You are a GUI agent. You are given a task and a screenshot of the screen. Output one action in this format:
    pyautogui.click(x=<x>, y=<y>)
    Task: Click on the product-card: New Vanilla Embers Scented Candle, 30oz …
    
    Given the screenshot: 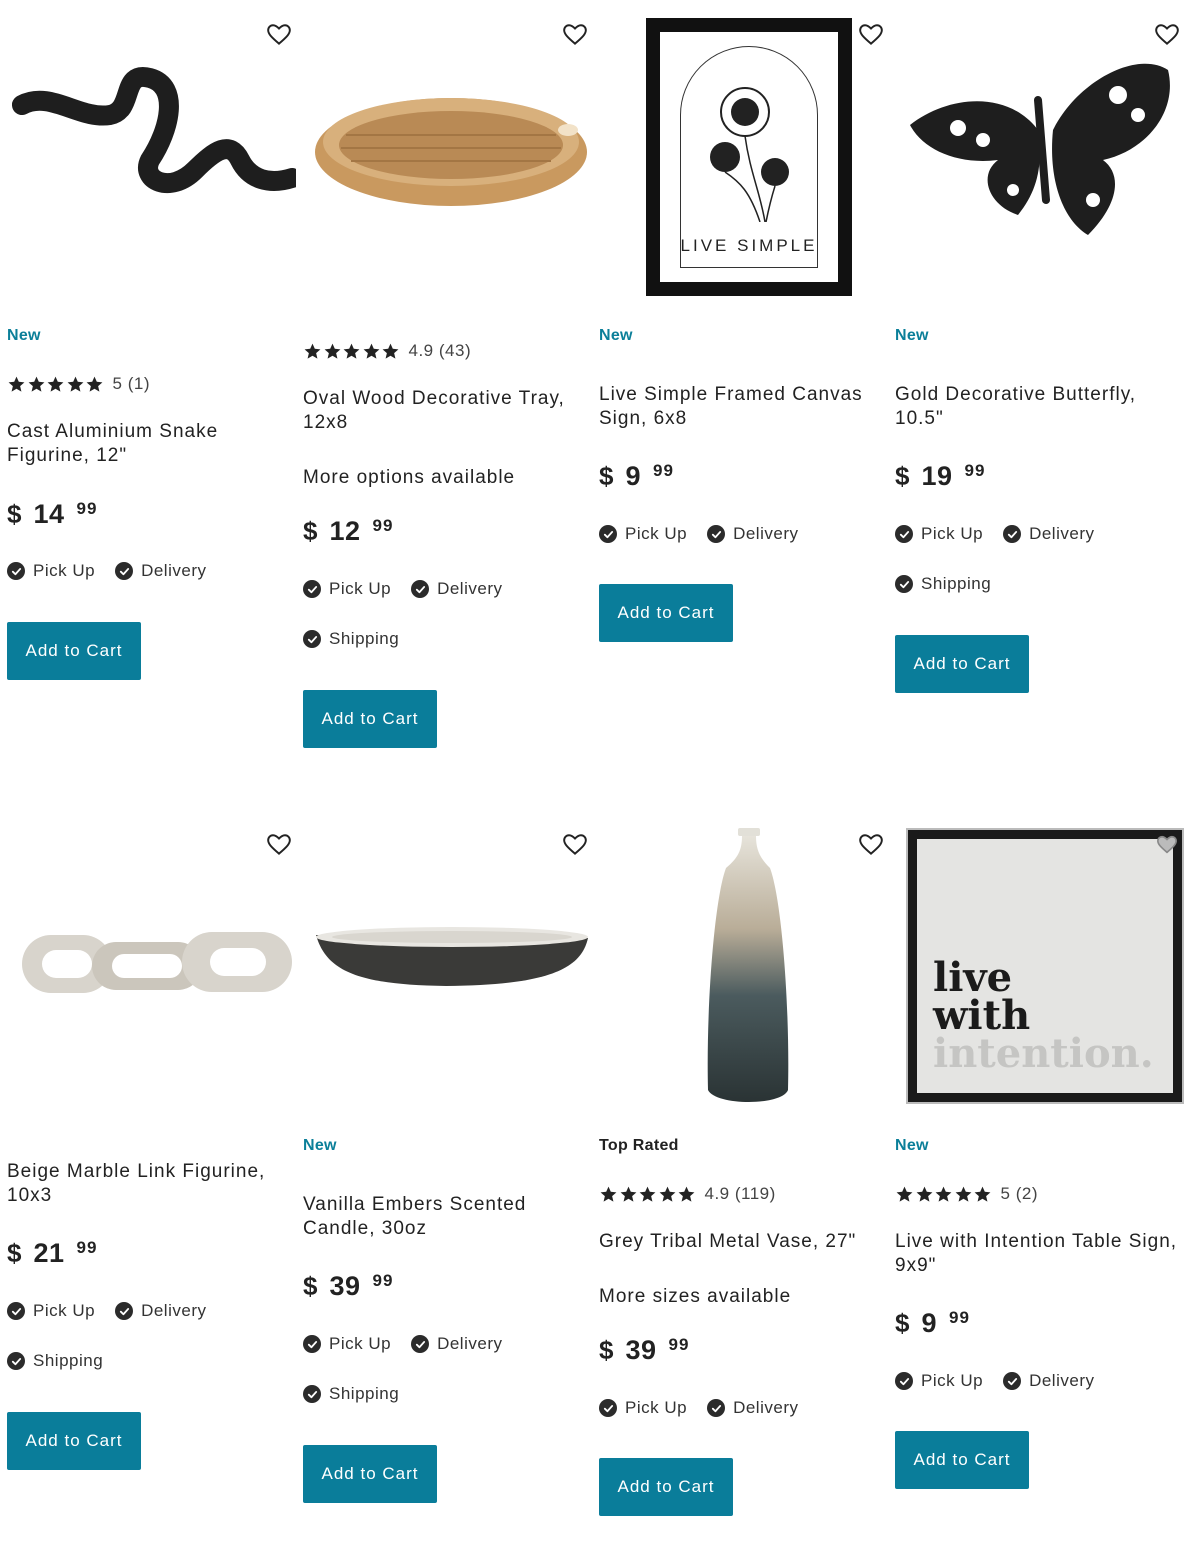 What is the action you would take?
    pyautogui.click(x=444, y=1180)
    